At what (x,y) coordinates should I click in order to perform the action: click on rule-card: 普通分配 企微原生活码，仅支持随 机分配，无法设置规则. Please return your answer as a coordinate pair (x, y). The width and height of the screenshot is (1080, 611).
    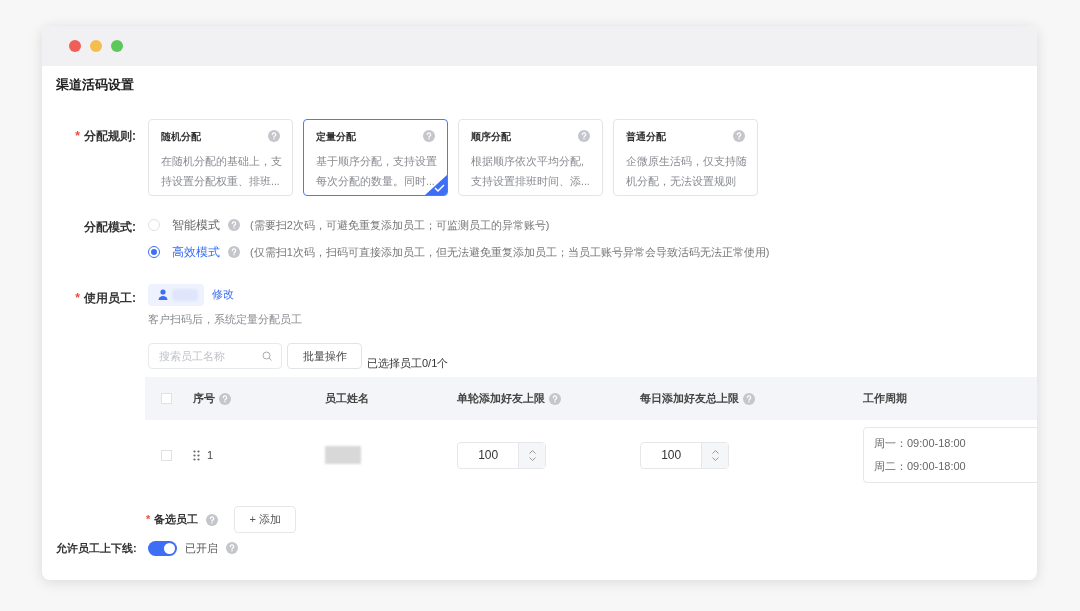
    Looking at the image, I should click on (685, 157).